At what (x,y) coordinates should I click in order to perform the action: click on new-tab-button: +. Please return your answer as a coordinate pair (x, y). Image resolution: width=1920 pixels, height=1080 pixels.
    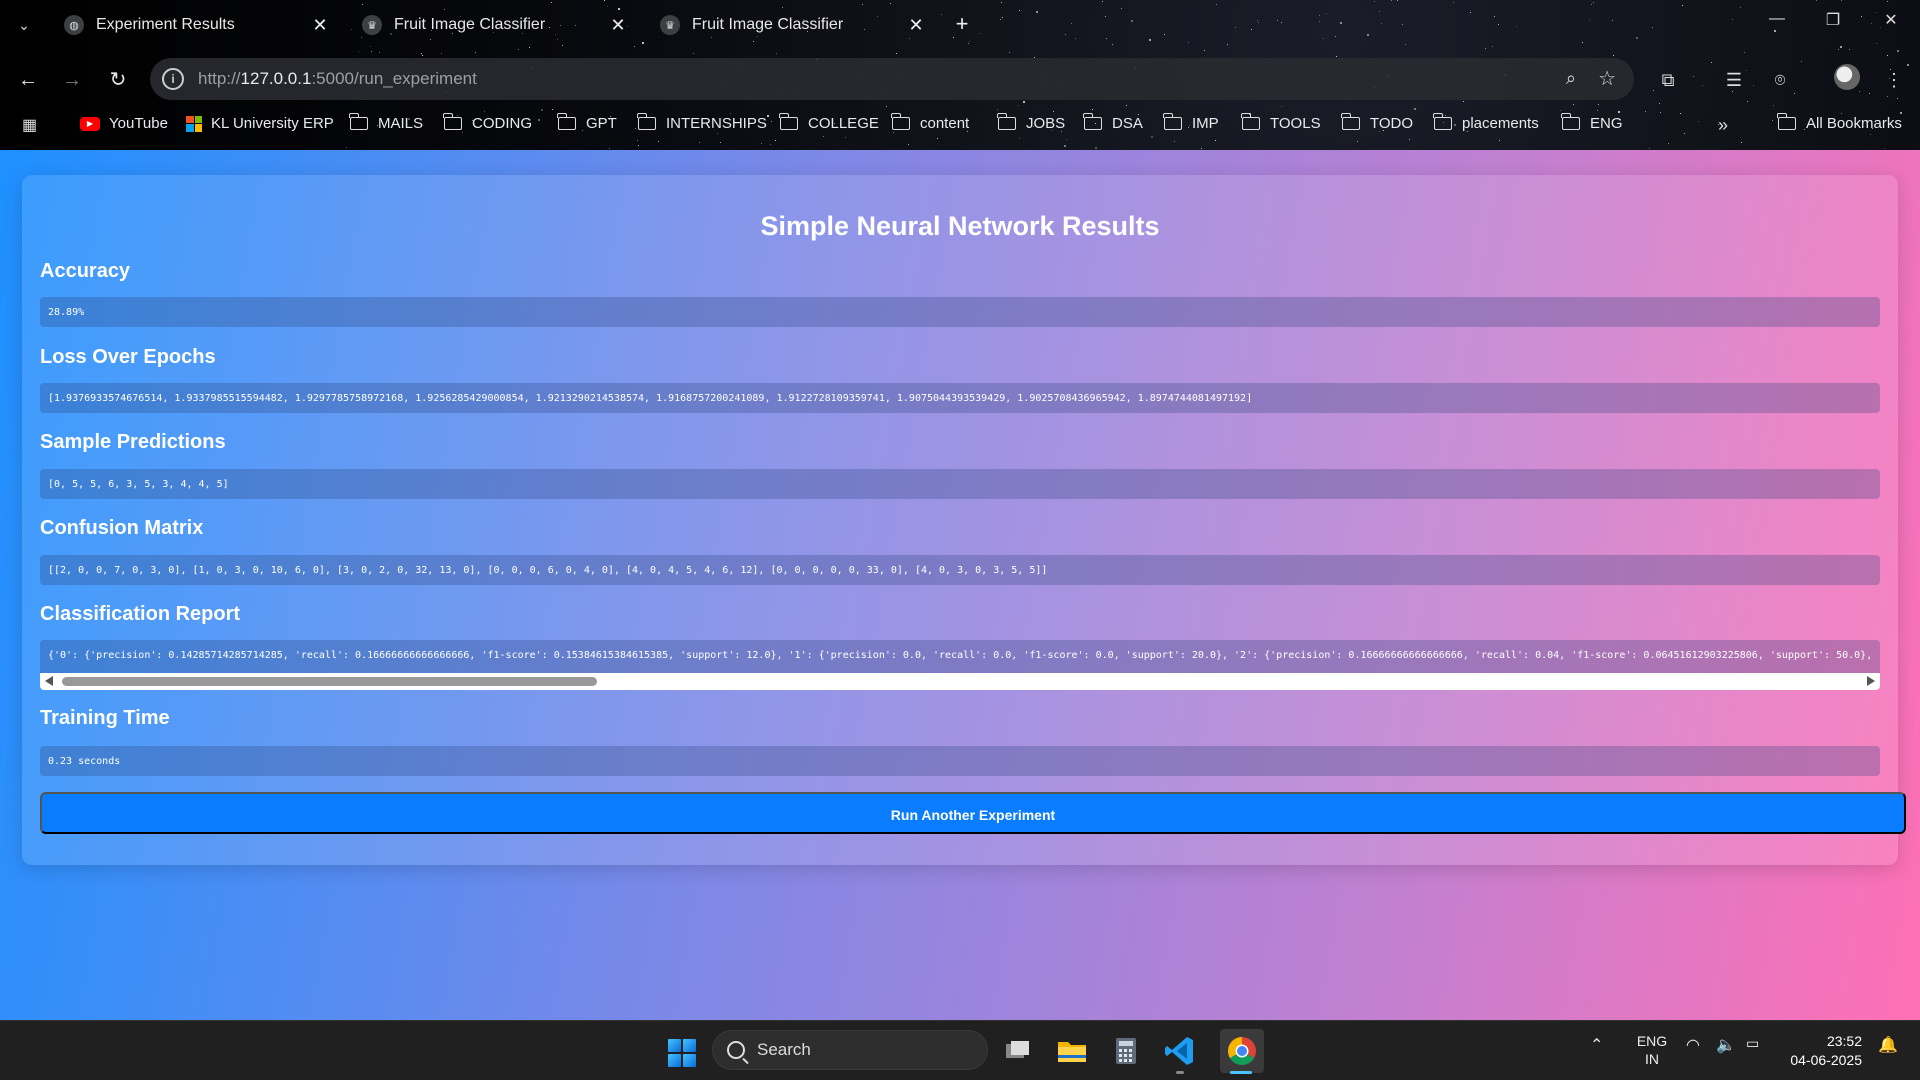
    Looking at the image, I should click on (962, 24).